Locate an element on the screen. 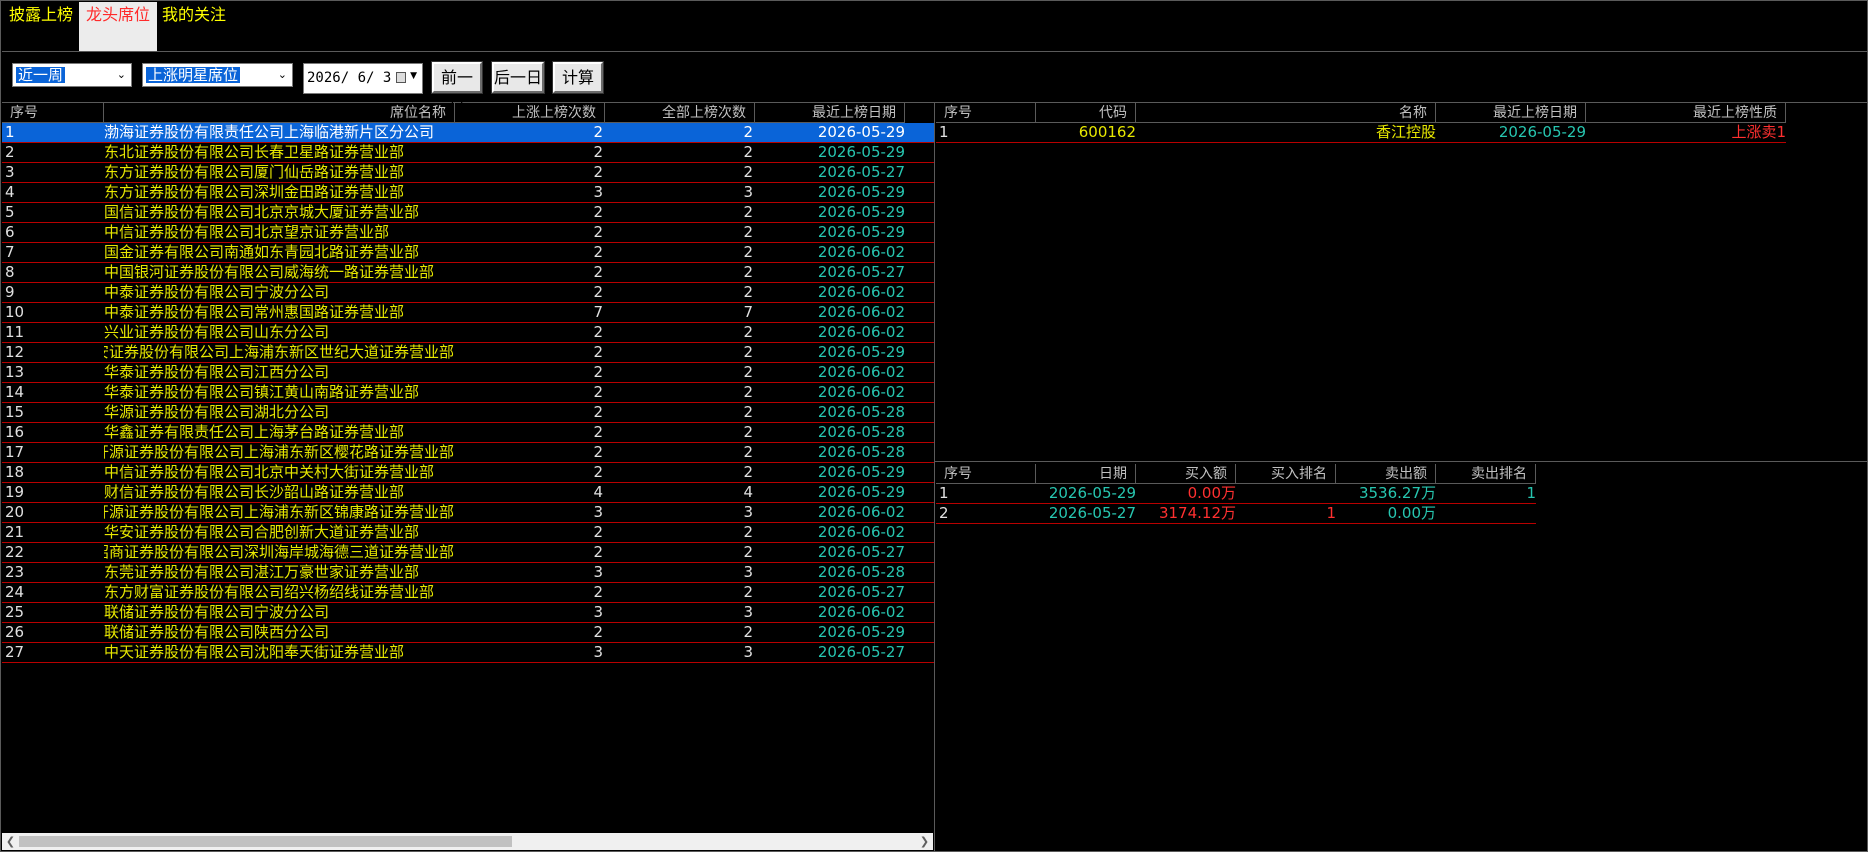  table-row: 20 开源证券股份有限公司上海浦东新区锦康路证券营业部 3 3 2026-06-02 is located at coordinates (468, 513).